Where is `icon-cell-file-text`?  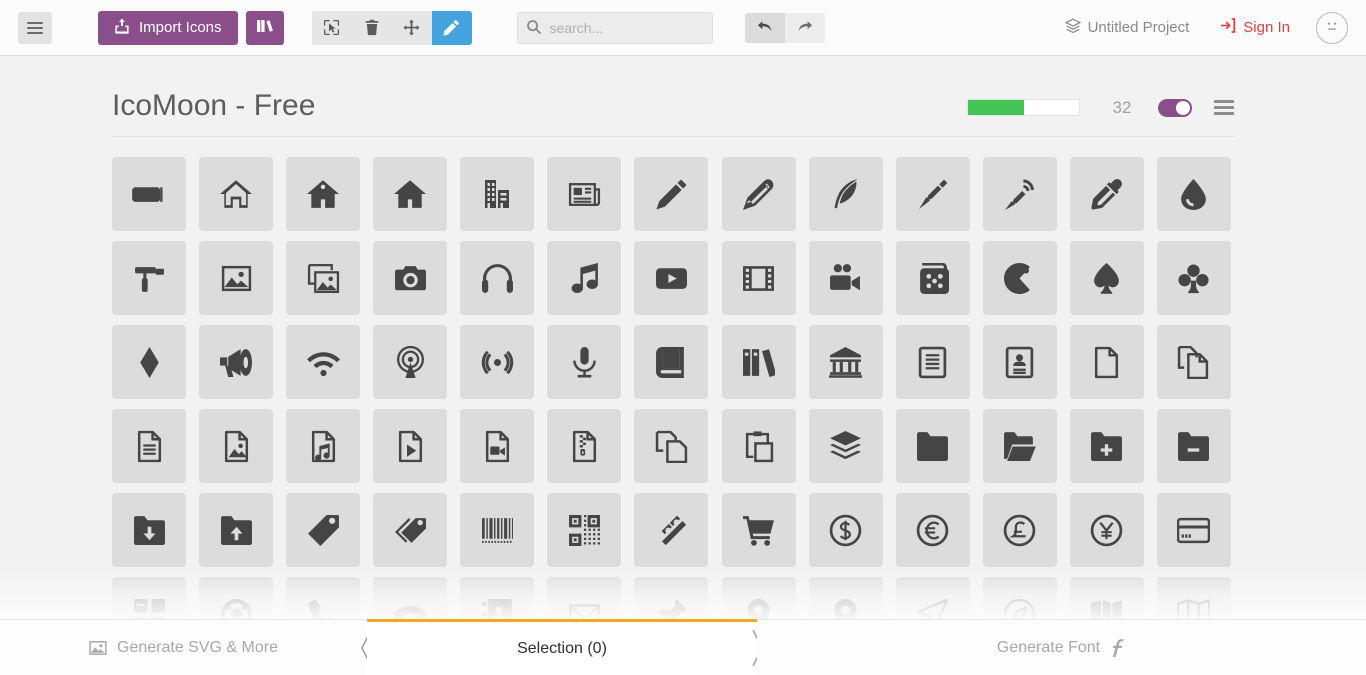
icon-cell-file-text is located at coordinates (932, 362).